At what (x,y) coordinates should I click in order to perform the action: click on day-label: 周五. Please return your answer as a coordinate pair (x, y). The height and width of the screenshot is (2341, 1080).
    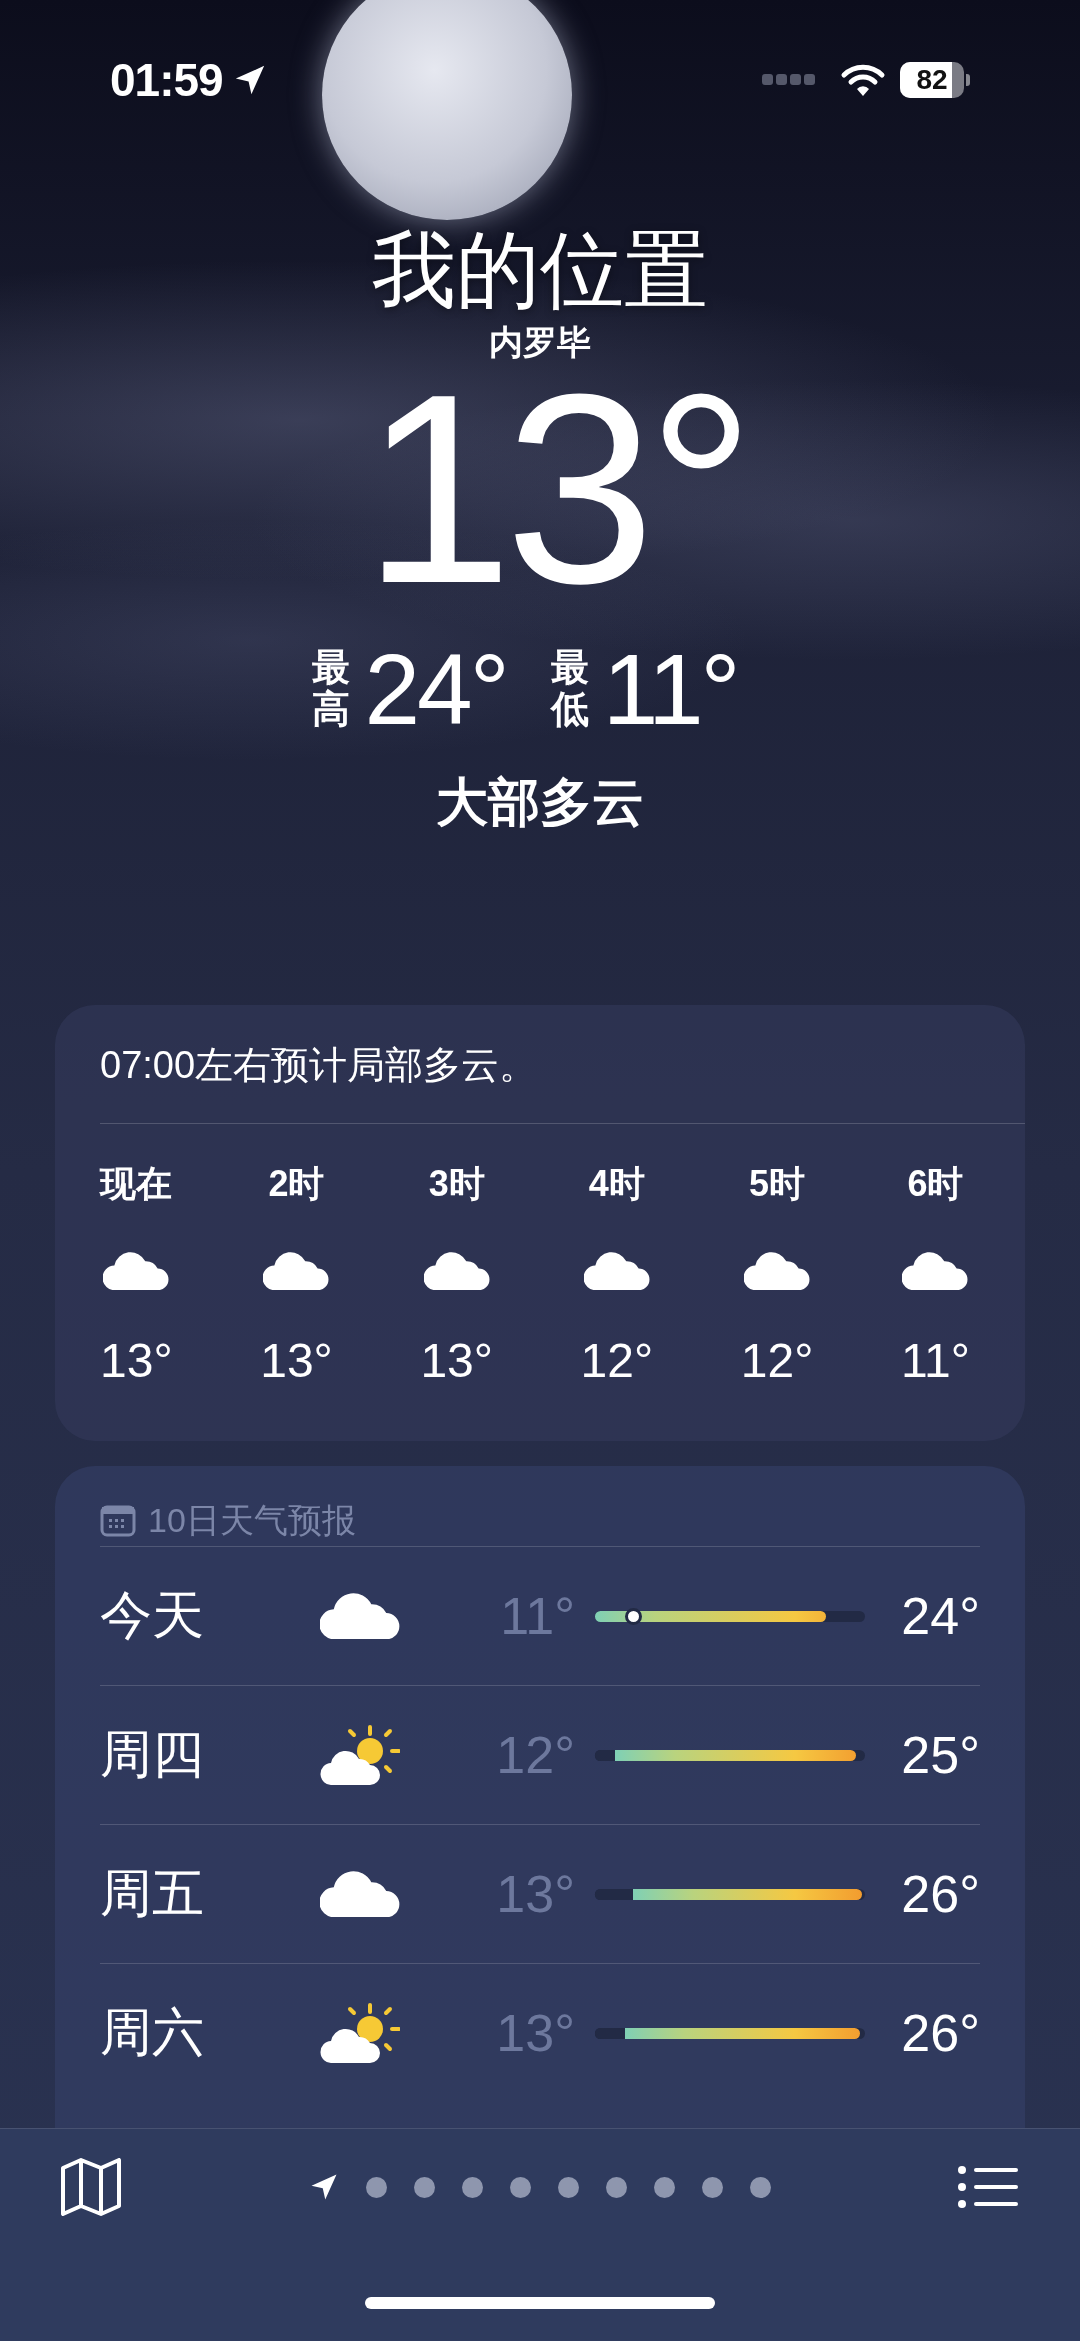
    Looking at the image, I should click on (152, 1893).